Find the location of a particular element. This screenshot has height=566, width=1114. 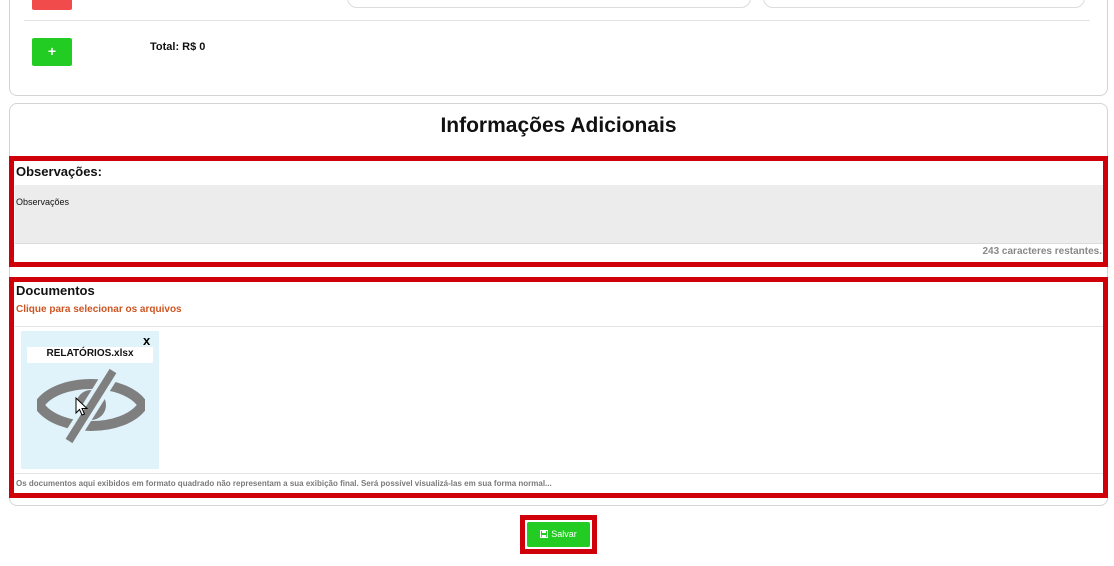

remove-file-button: x is located at coordinates (146, 340).